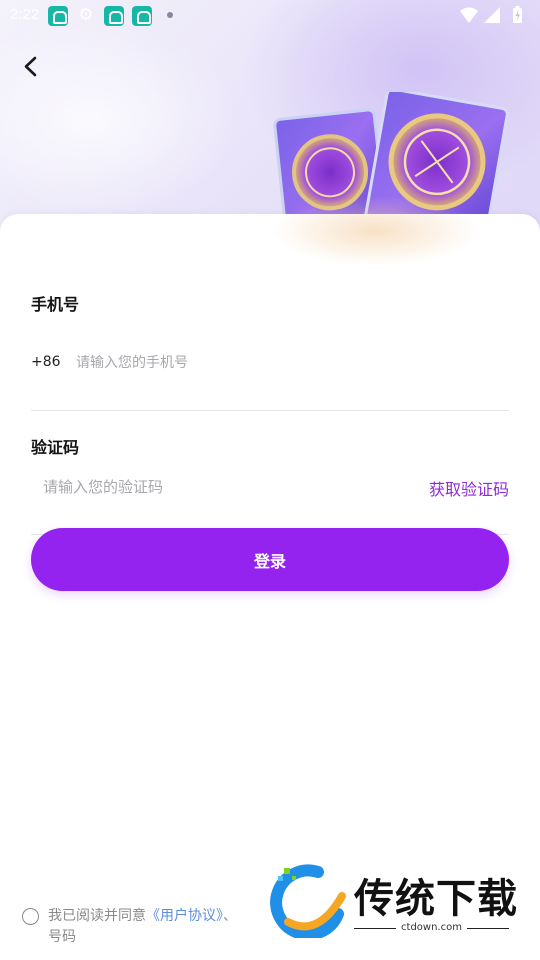  What do you see at coordinates (46, 362) in the screenshot?
I see `country-code: +86` at bounding box center [46, 362].